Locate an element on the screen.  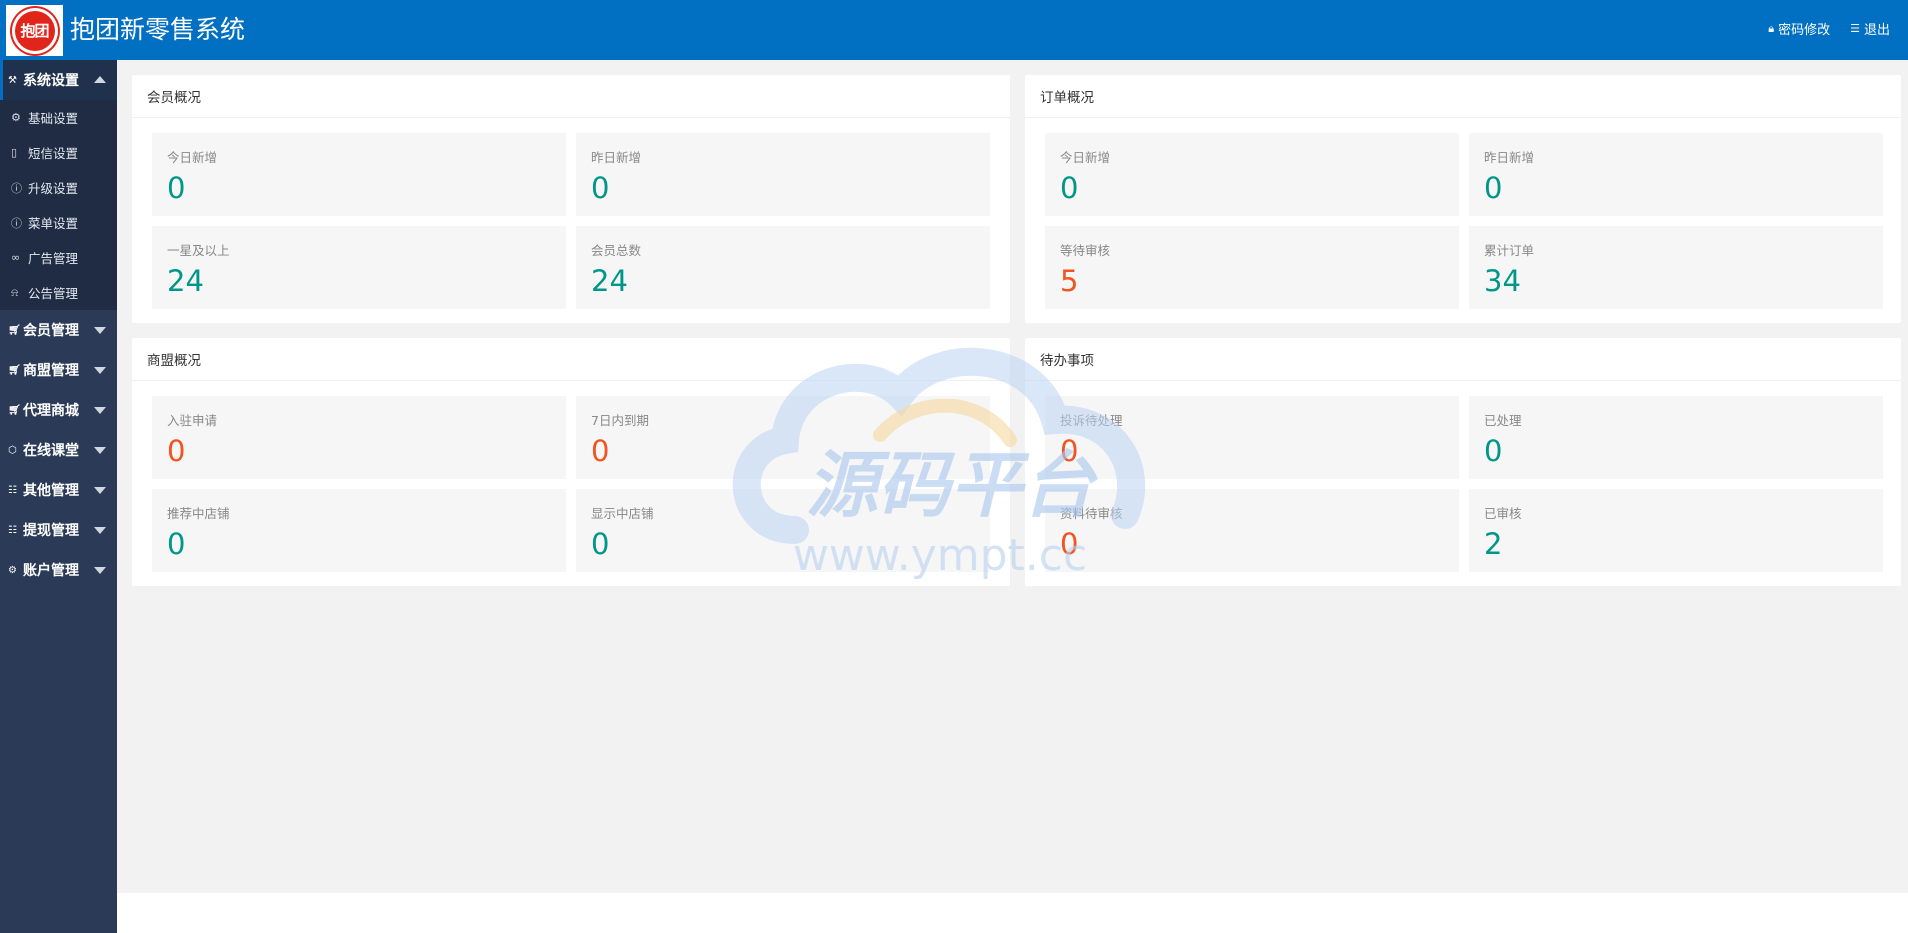
tools-icon: ⚒ is located at coordinates (12, 80).